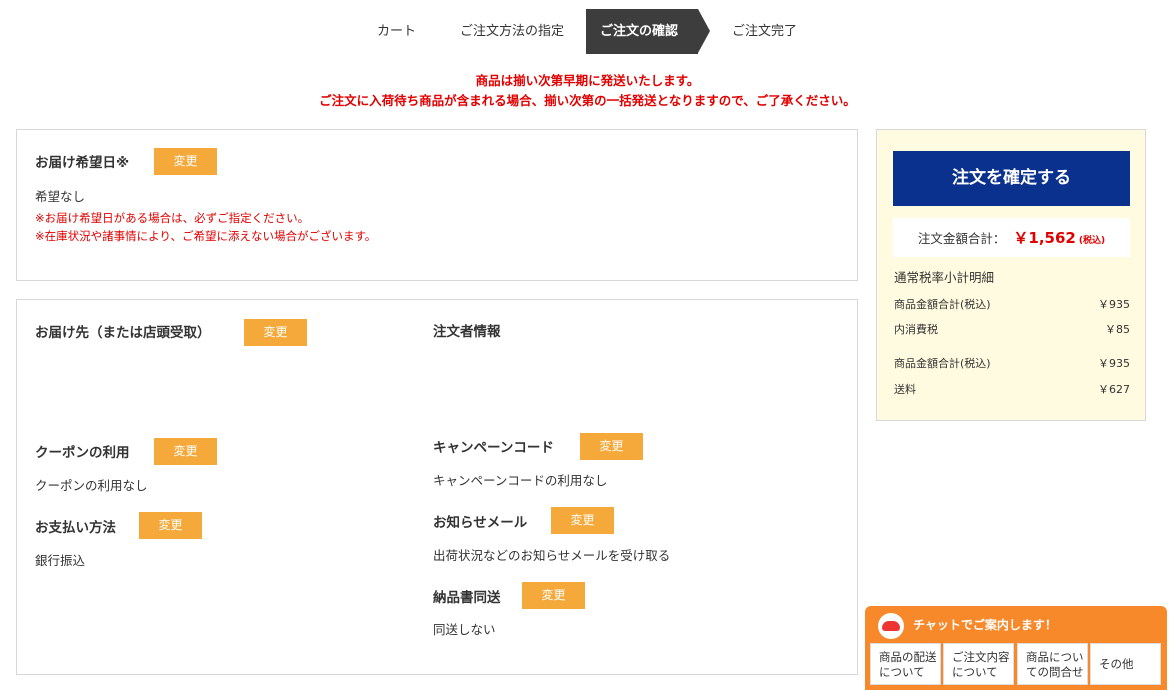 The width and height of the screenshot is (1169, 690). Describe the element at coordinates (185, 161) in the screenshot. I see `delivery-date-change-button: 変更` at that location.